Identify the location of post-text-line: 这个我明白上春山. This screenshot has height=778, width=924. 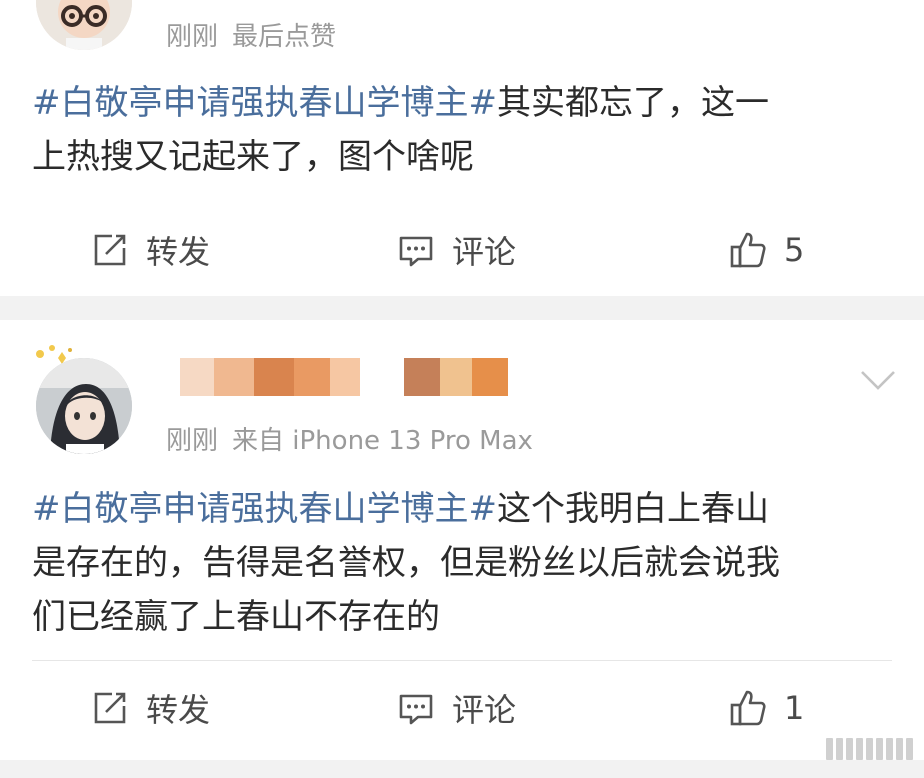
(632, 509).